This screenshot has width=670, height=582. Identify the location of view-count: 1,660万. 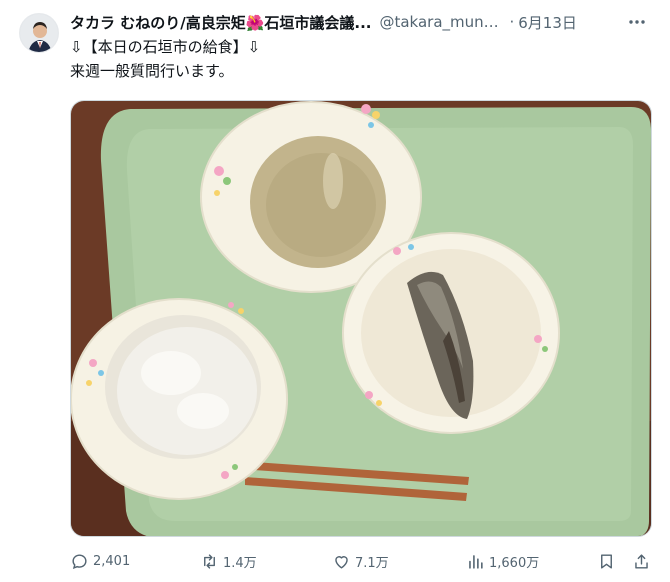
(514, 563).